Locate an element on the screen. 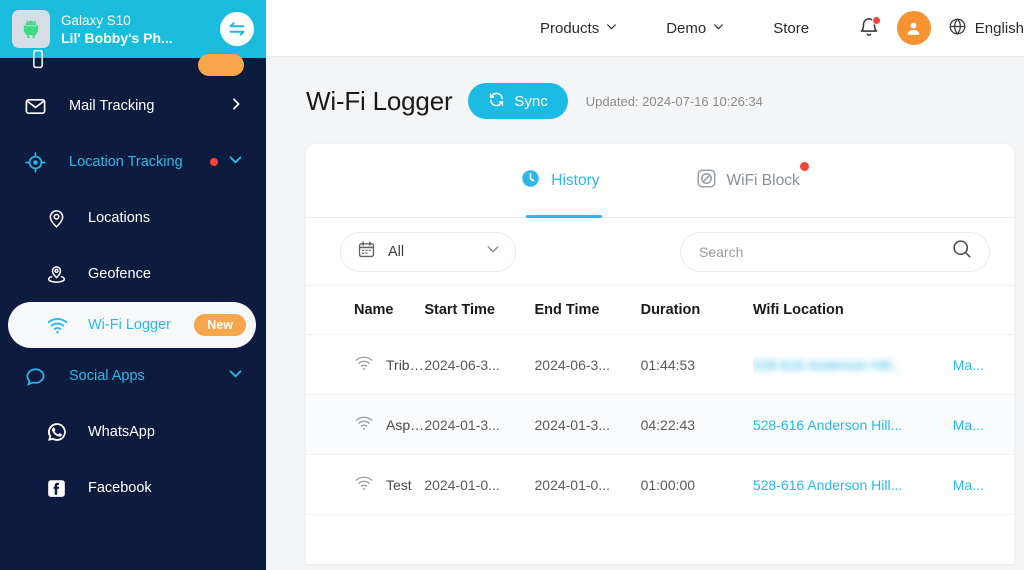  column-header-location: Wifi Location is located at coordinates (852, 310).